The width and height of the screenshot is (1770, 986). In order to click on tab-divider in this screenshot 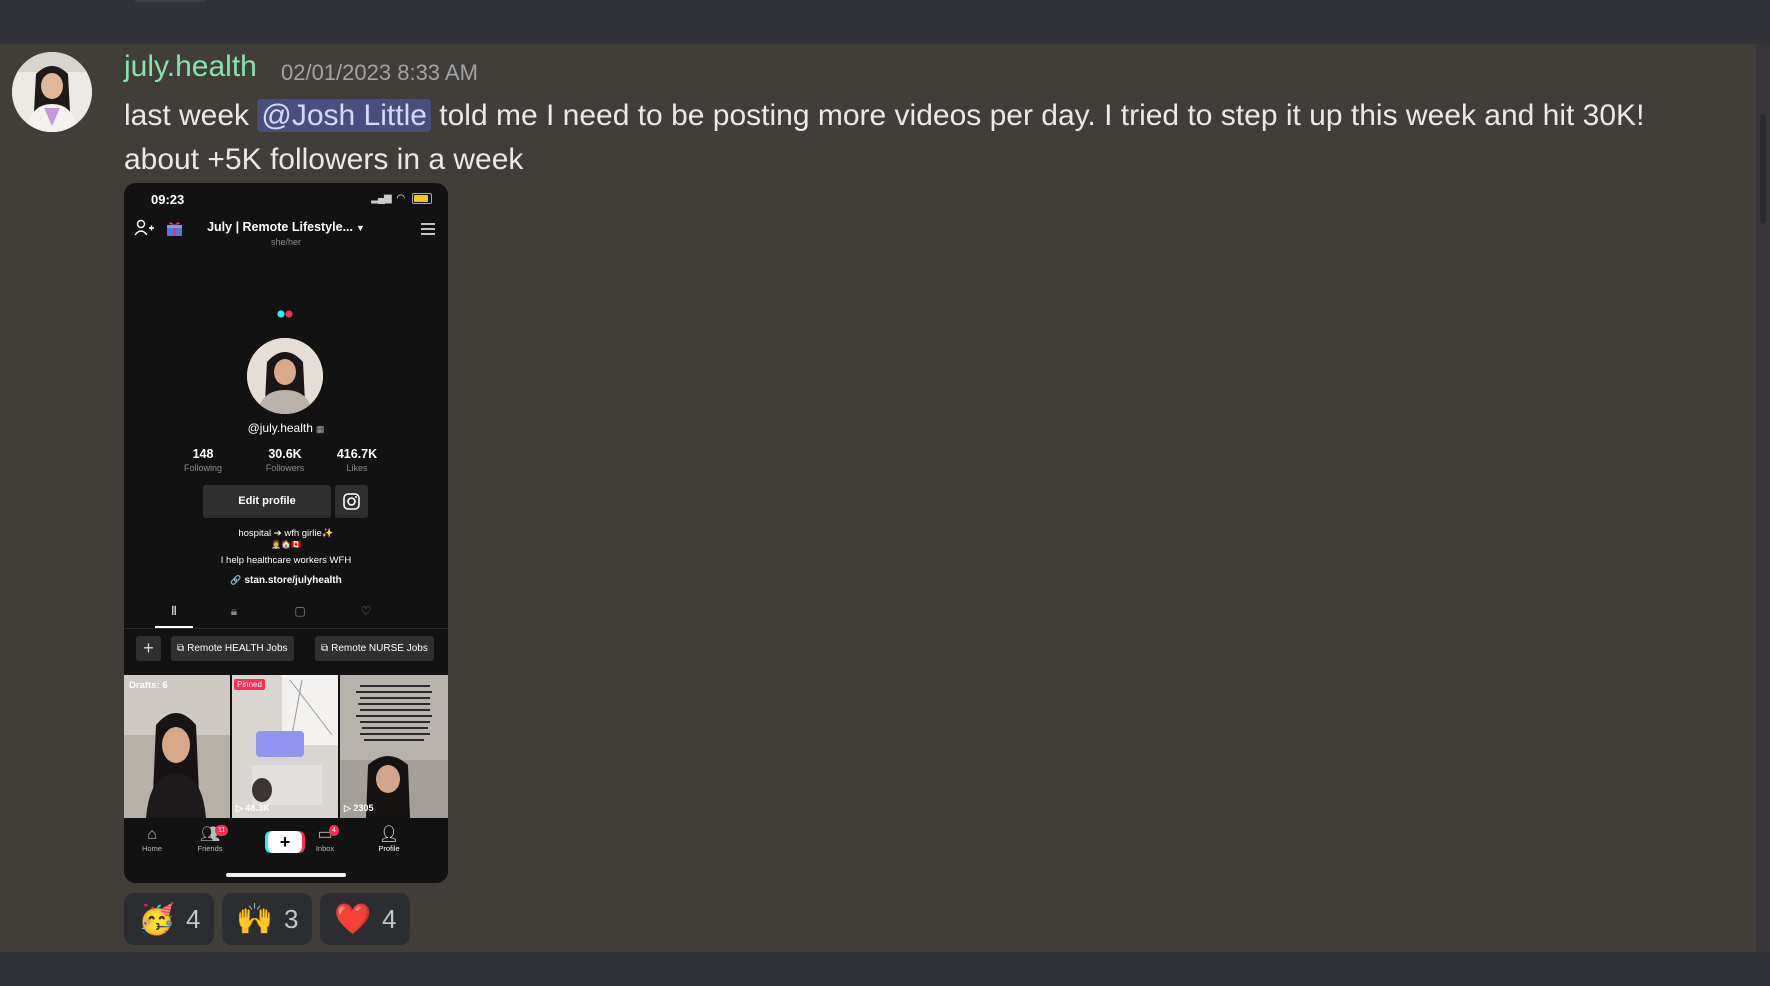, I will do `click(286, 628)`.